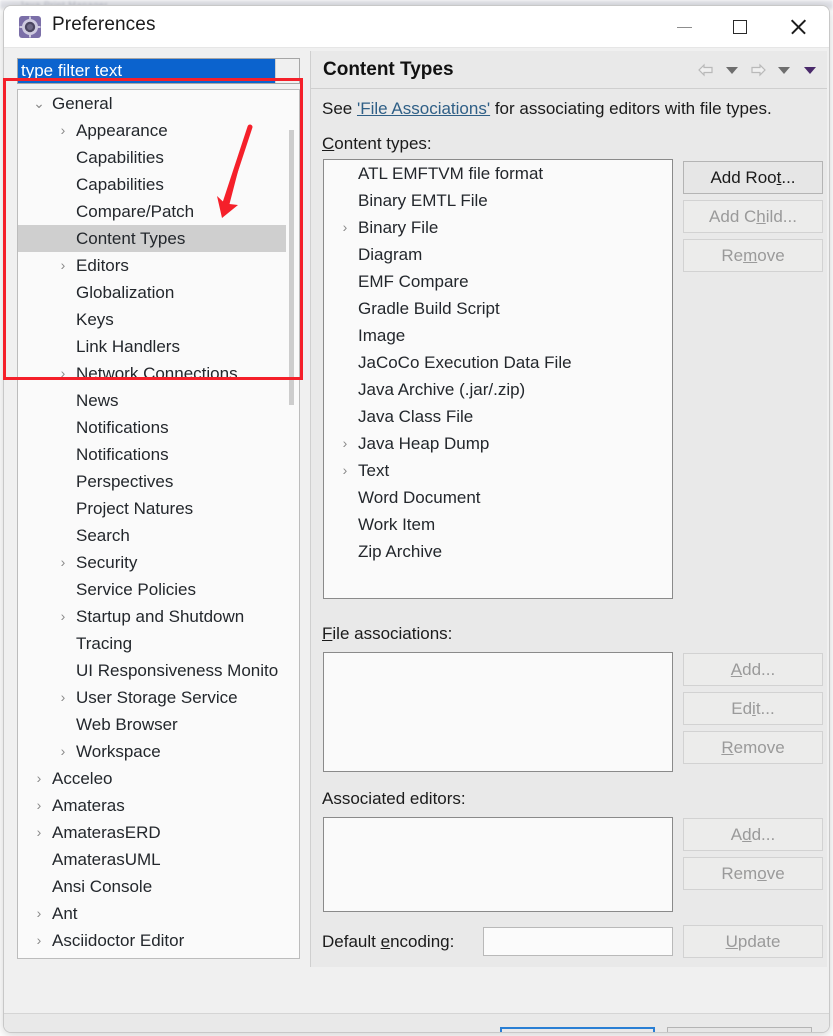 This screenshot has height=1036, width=833. I want to click on sidebar-item-acceleo: › Acceleo, so click(152, 778).